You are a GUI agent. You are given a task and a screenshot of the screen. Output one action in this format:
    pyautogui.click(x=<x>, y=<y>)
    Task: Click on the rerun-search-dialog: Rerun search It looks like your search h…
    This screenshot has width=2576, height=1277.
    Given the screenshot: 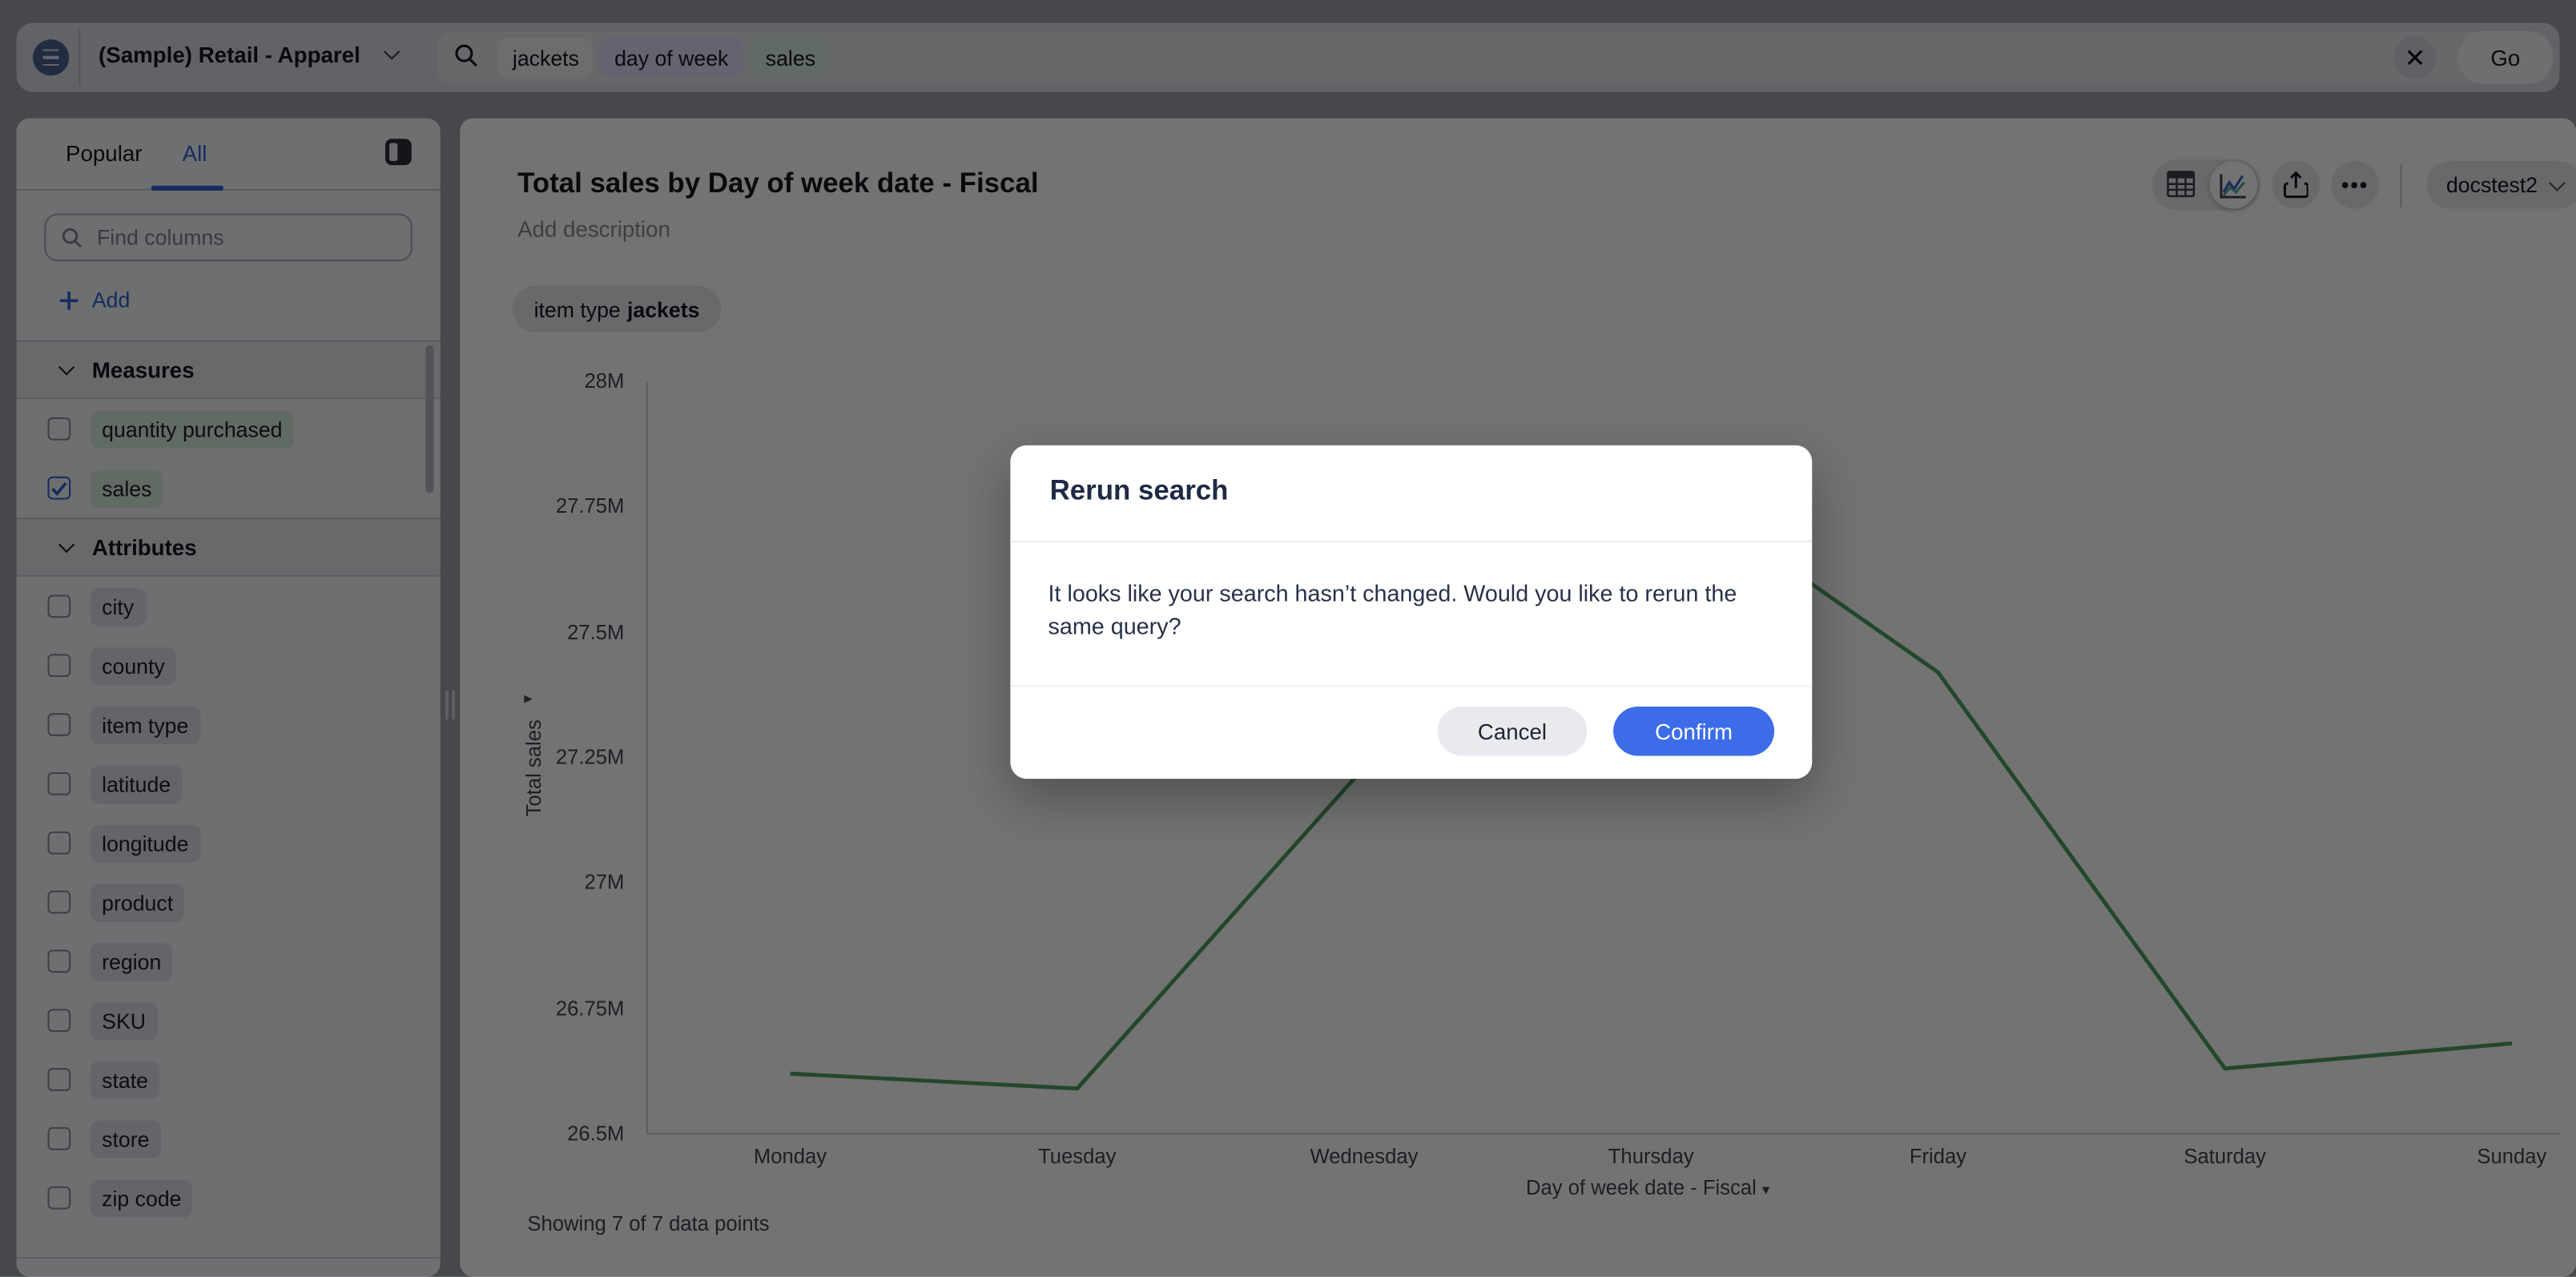 What is the action you would take?
    pyautogui.click(x=1411, y=612)
    